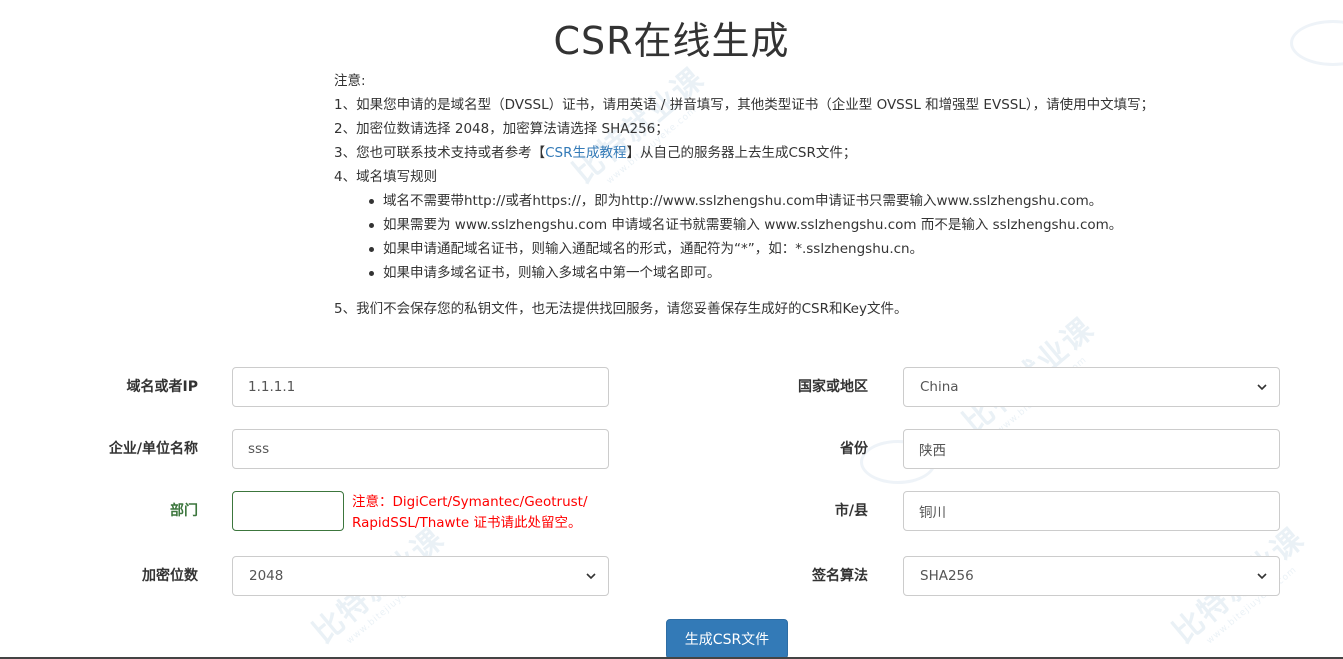 Image resolution: width=1343 pixels, height=659 pixels. What do you see at coordinates (184, 511) in the screenshot?
I see `department-label: 部门` at bounding box center [184, 511].